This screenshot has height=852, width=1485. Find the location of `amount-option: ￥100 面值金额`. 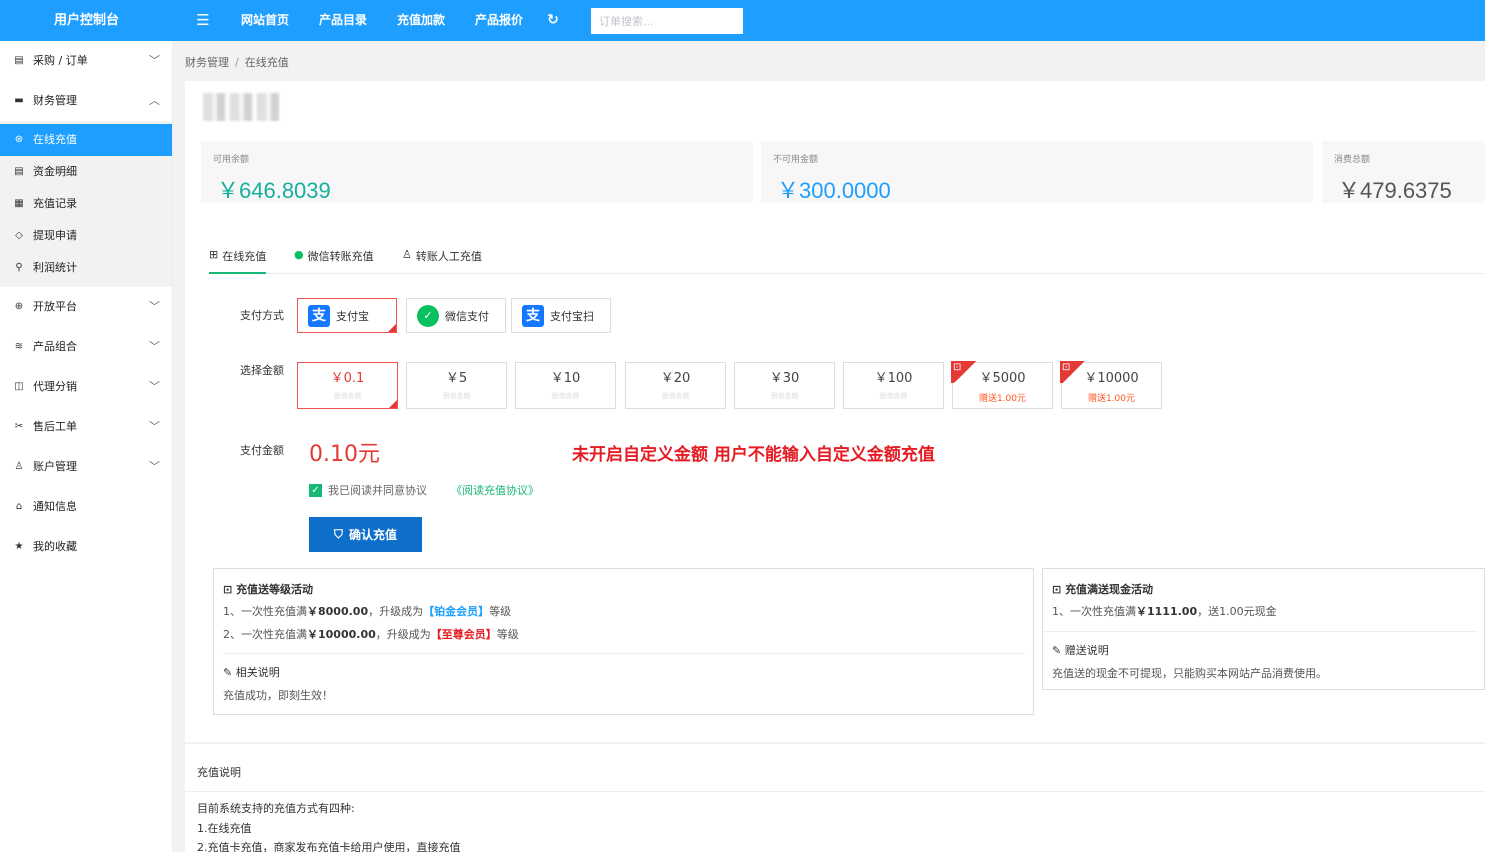

amount-option: ￥100 面值金额 is located at coordinates (893, 385).